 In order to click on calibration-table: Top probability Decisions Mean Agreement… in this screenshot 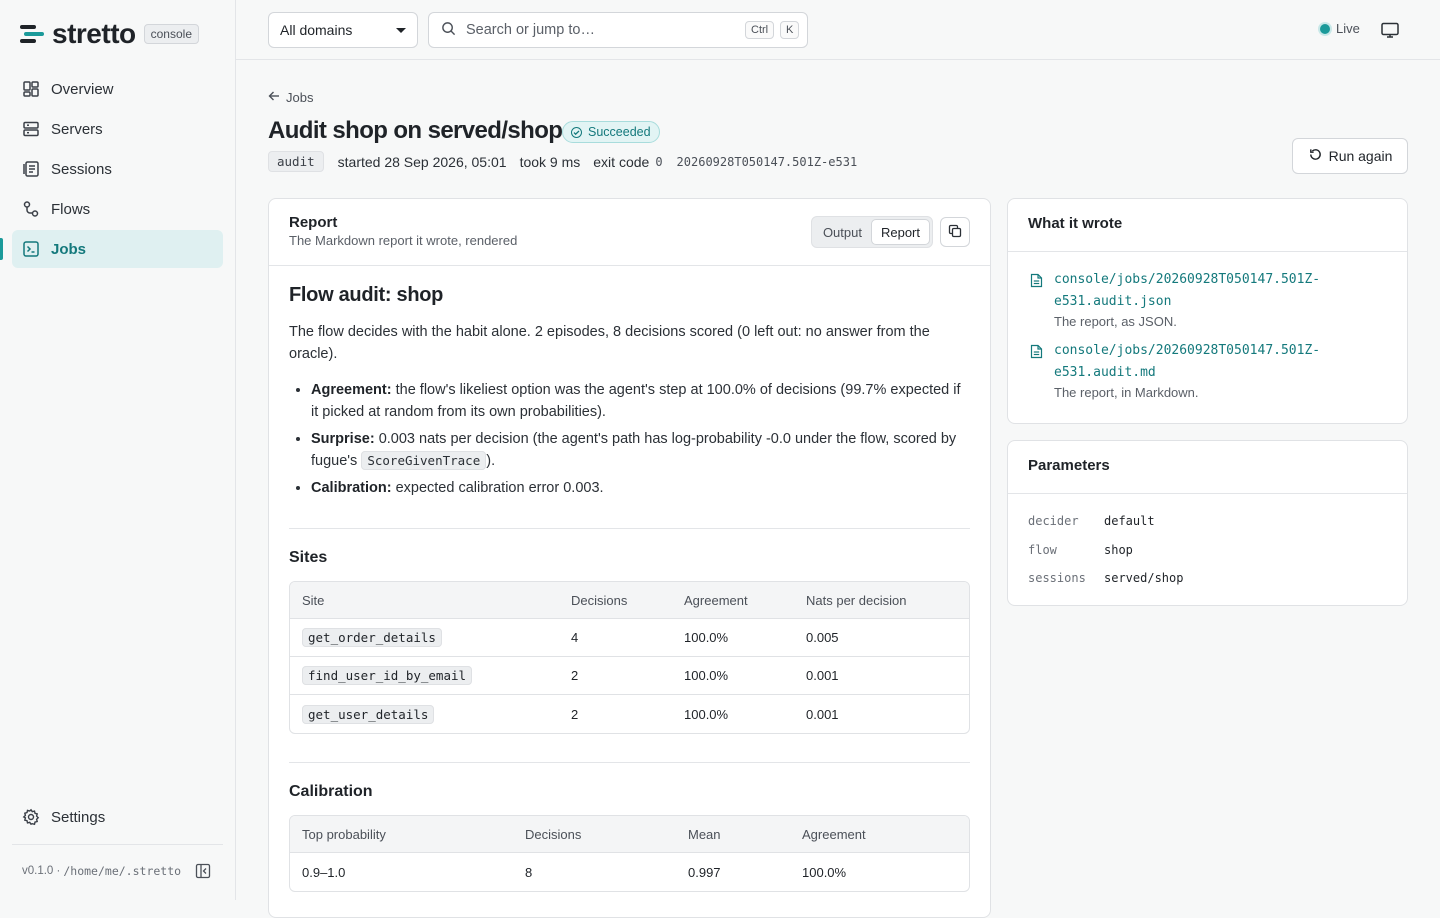, I will do `click(629, 853)`.